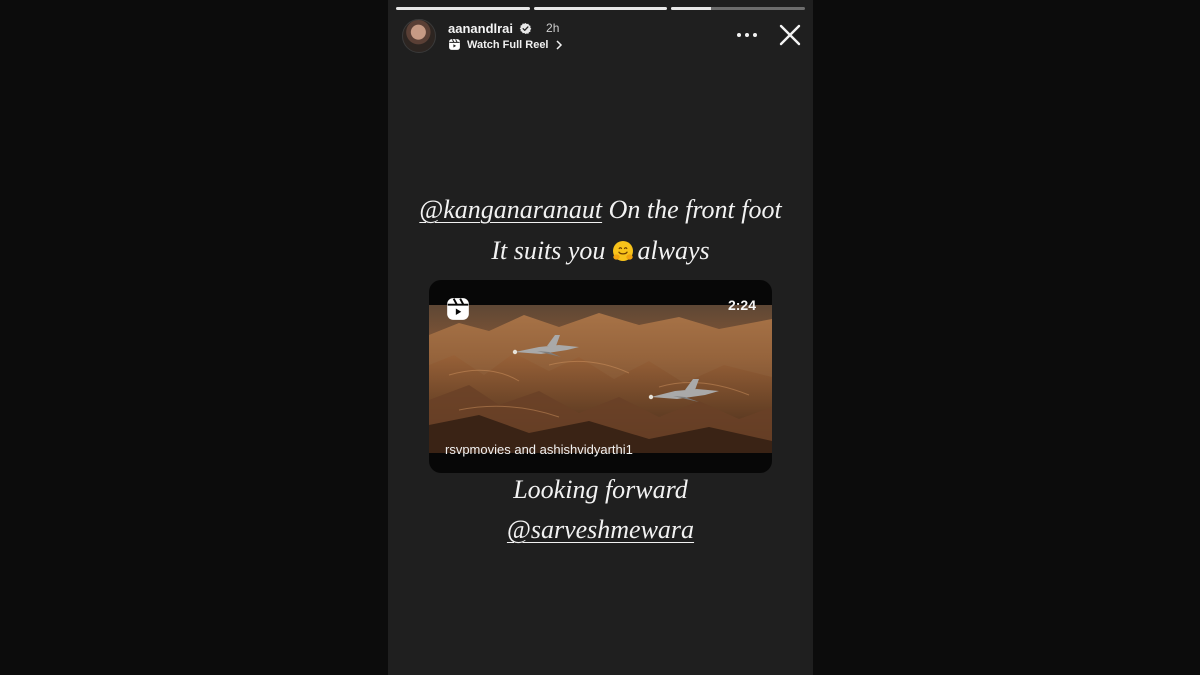 This screenshot has height=675, width=1200. I want to click on story-progress-bar, so click(601, 8).